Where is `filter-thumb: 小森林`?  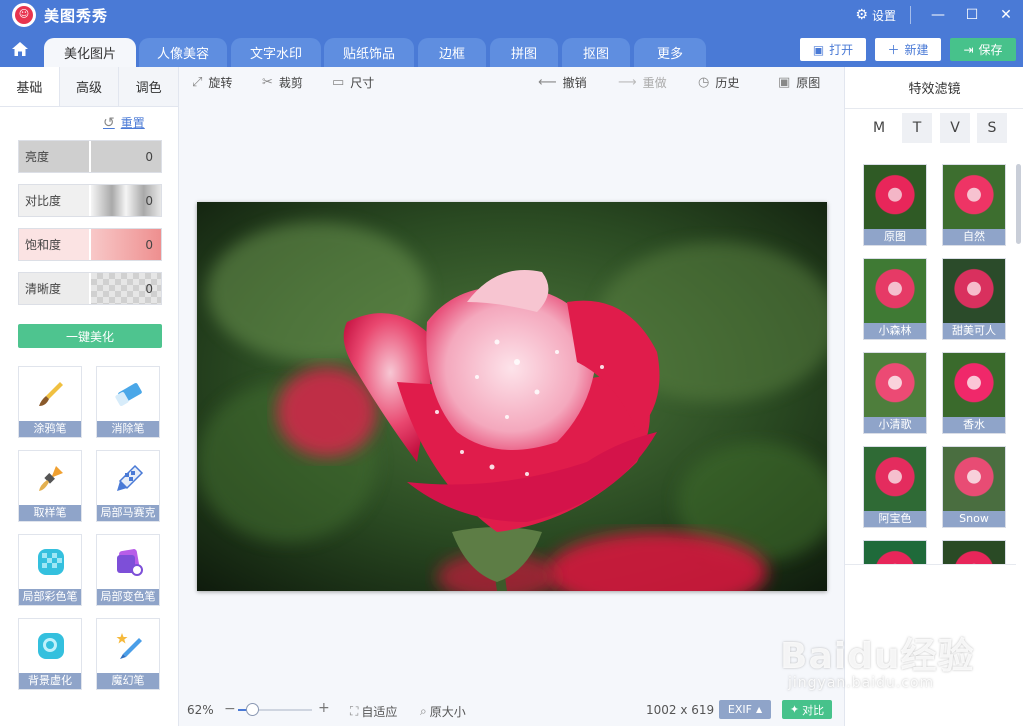
filter-thumb: 小森林 is located at coordinates (895, 299).